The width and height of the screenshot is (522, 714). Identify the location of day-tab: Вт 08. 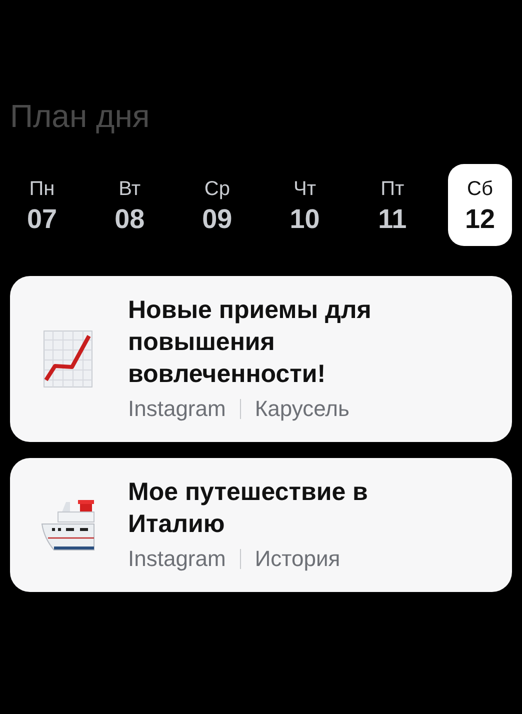
(130, 205).